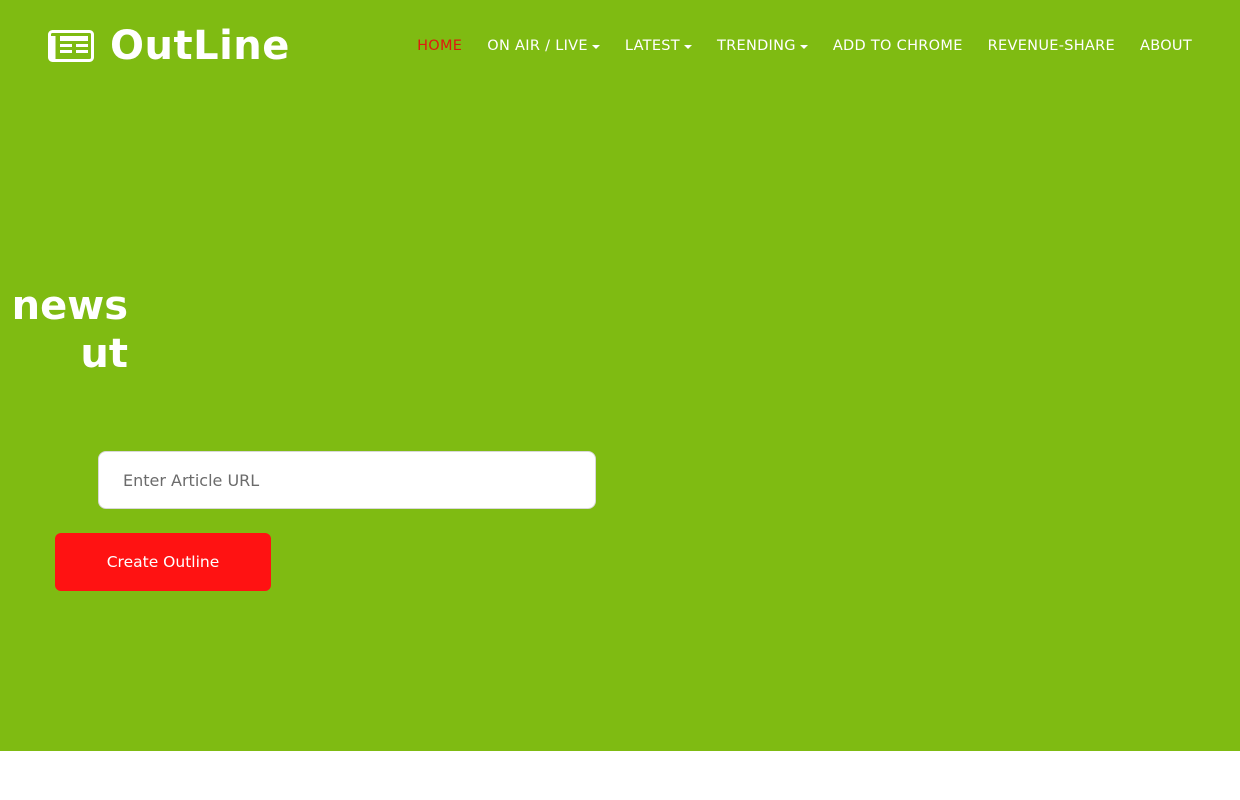  I want to click on nav-item-add-to-chrome: ADD TO CHROME, so click(898, 46).